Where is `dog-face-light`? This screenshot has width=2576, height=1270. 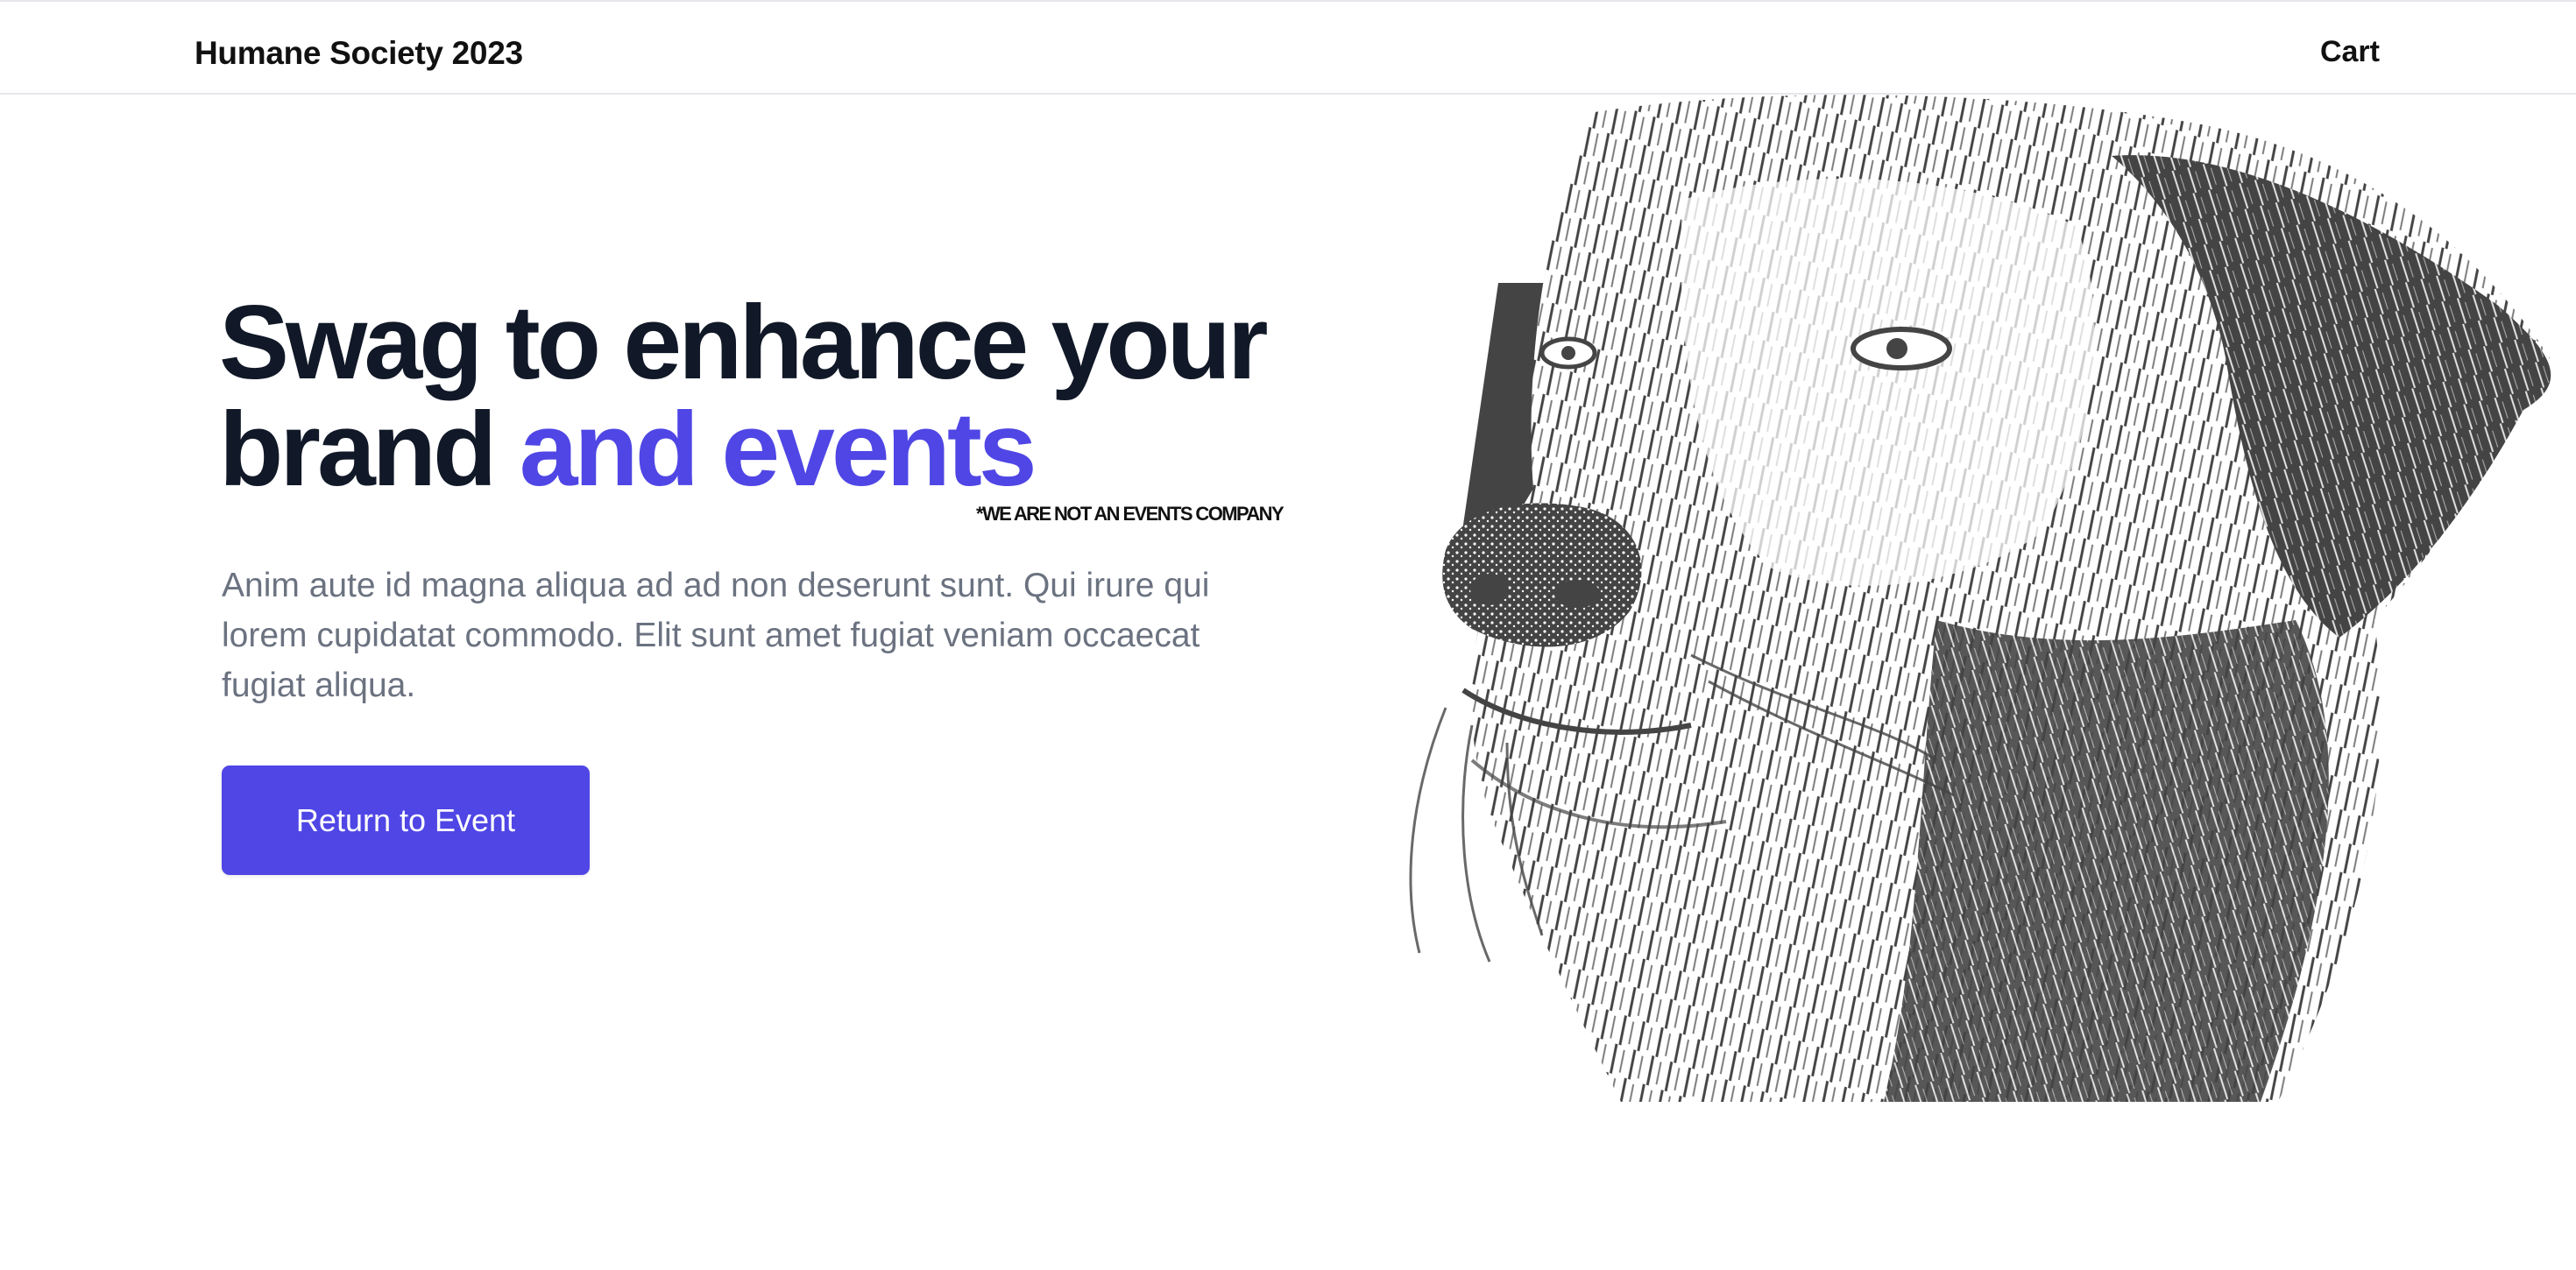 dog-face-light is located at coordinates (1888, 382).